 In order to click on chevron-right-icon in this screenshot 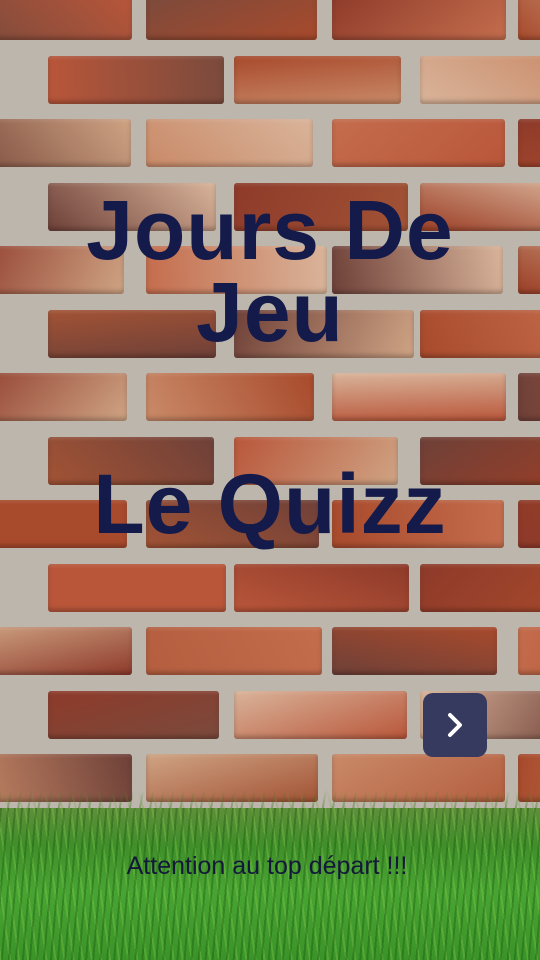, I will do `click(455, 725)`.